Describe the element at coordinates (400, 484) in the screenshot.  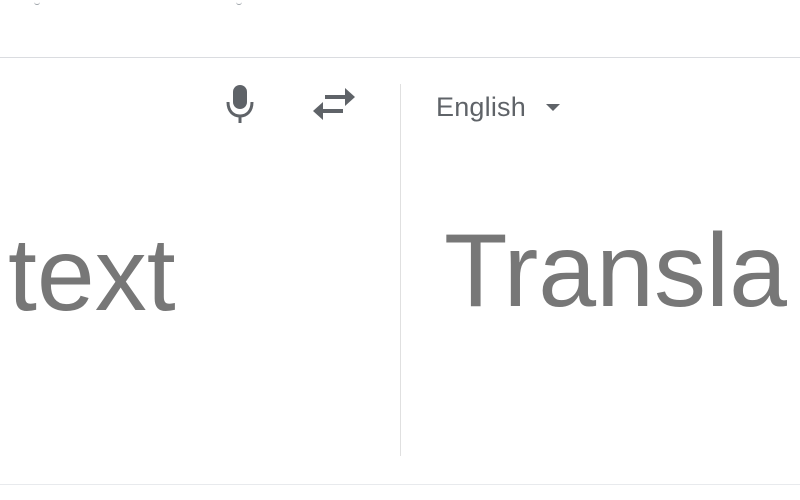
I see `panel-bottom-border` at that location.